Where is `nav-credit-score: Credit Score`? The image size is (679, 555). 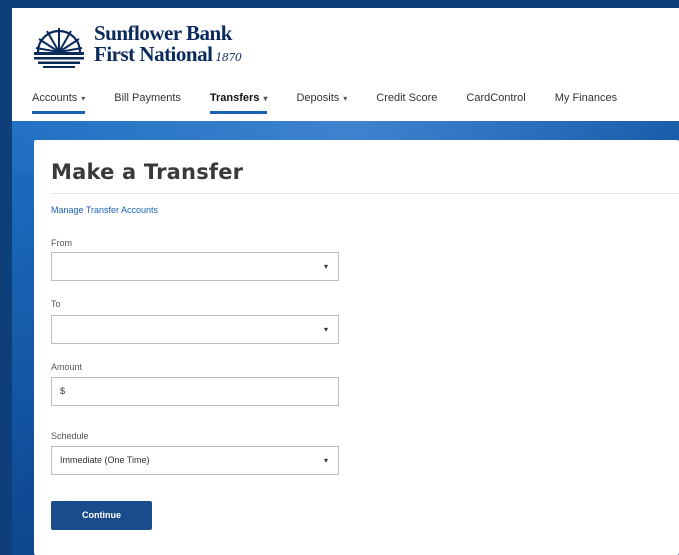 nav-credit-score: Credit Score is located at coordinates (406, 103).